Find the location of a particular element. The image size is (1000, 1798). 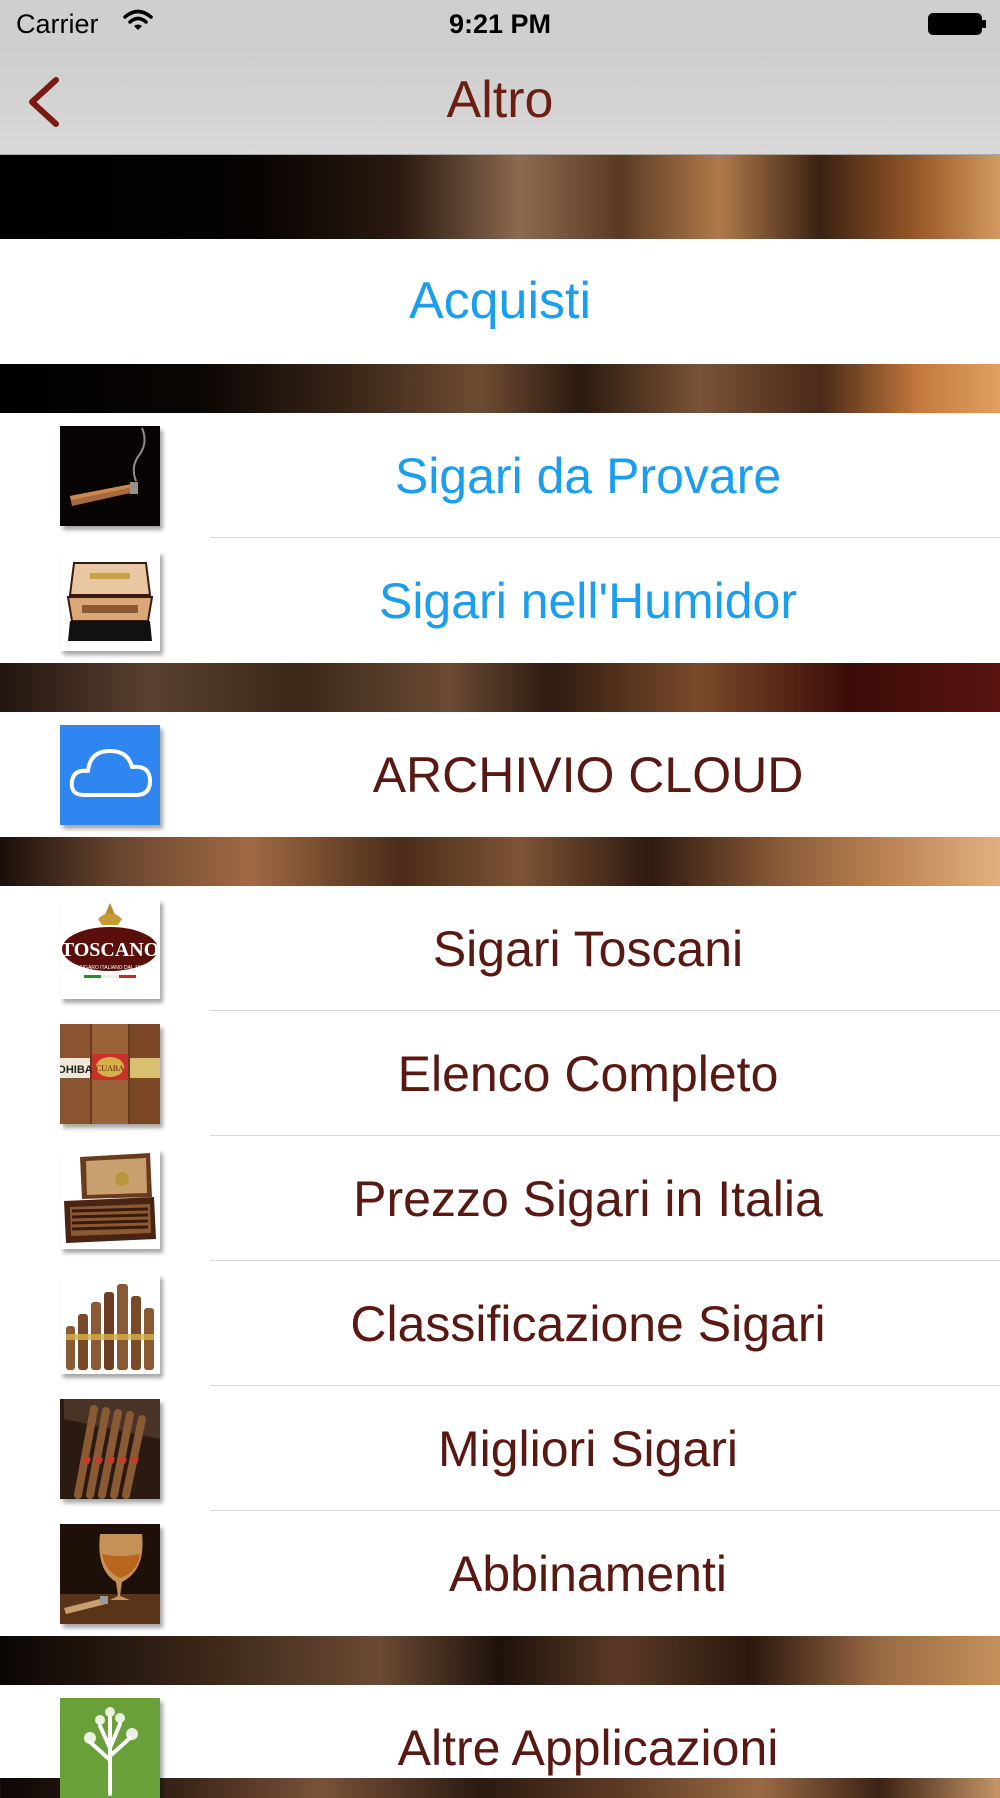

cloud-icon is located at coordinates (110, 775).